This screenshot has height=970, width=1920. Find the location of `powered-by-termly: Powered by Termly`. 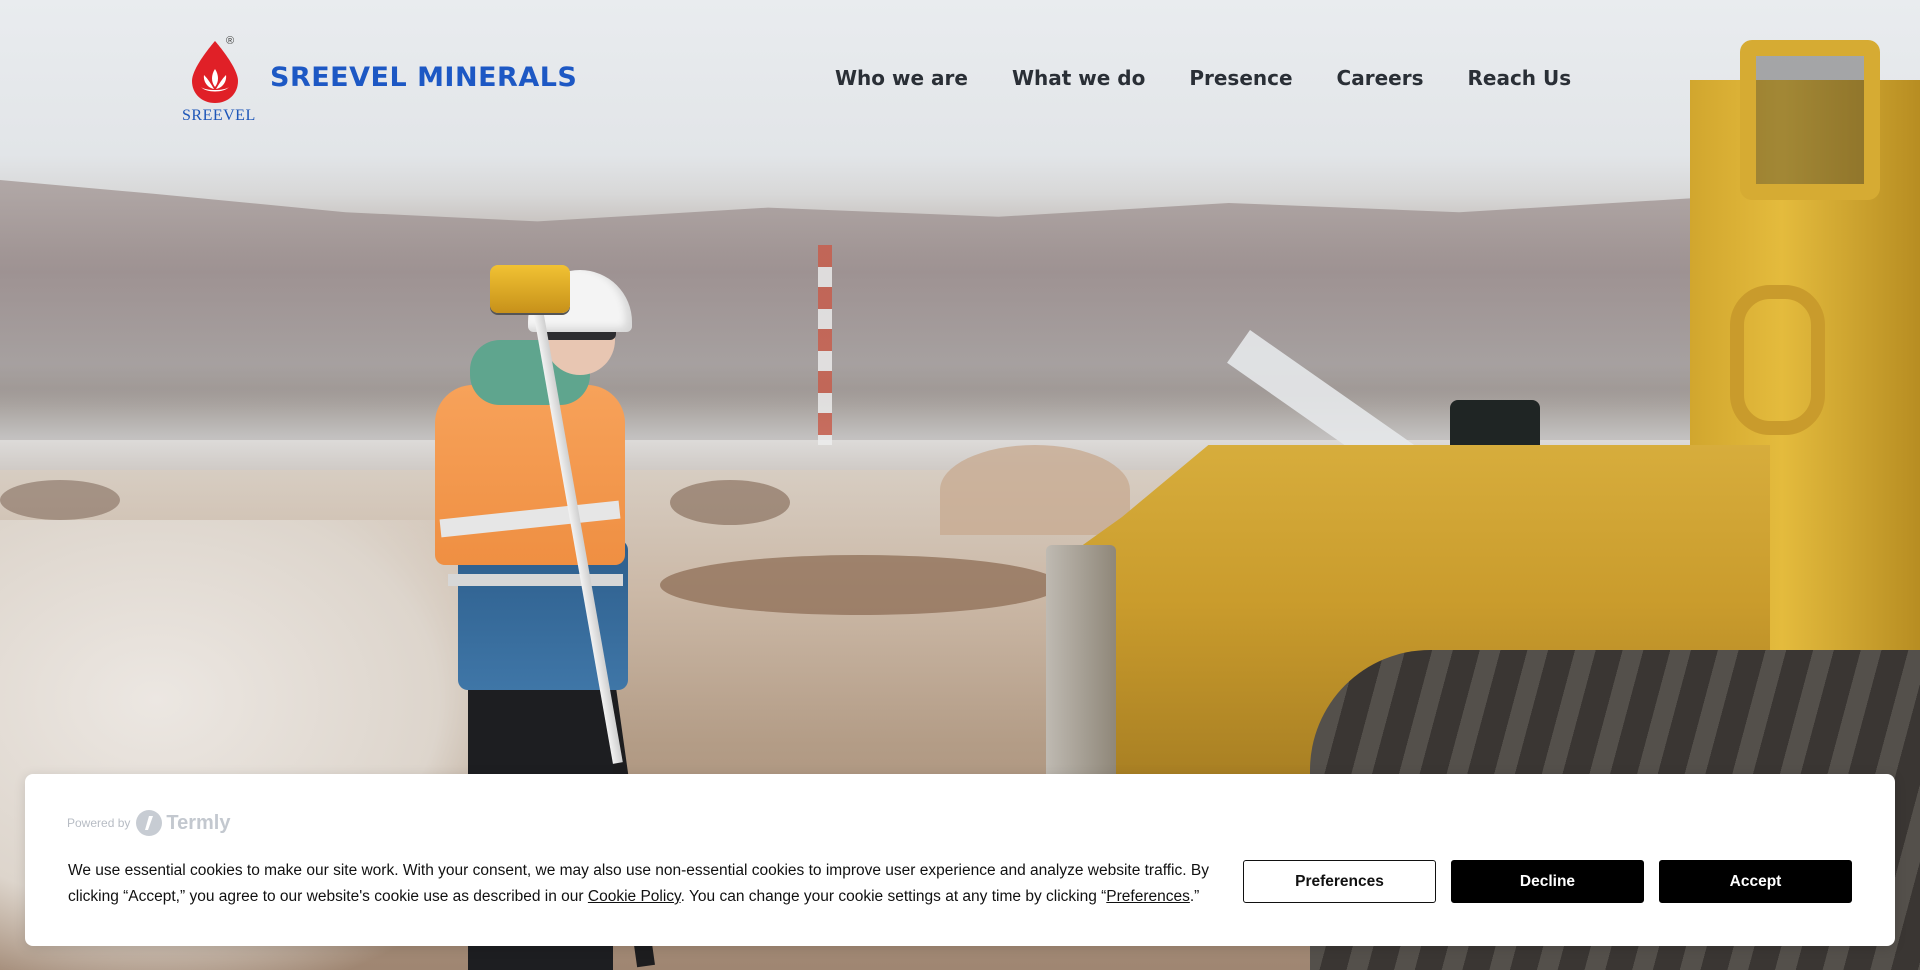

powered-by-termly: Powered by Termly is located at coordinates (148, 823).